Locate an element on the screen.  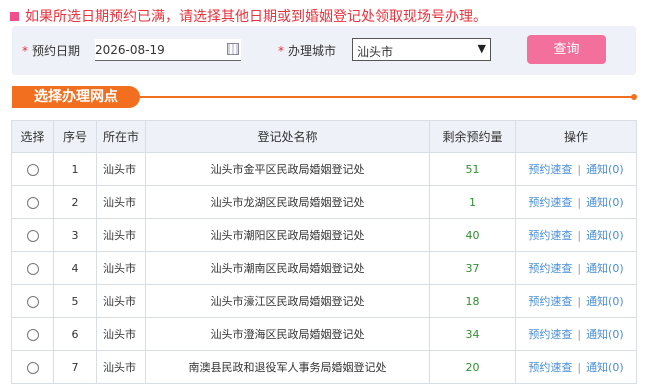
table-row: 5 汕头市 汕头市濠江区民政局婚姻登记处 18 预约速查 | 通知(0) is located at coordinates (324, 301).